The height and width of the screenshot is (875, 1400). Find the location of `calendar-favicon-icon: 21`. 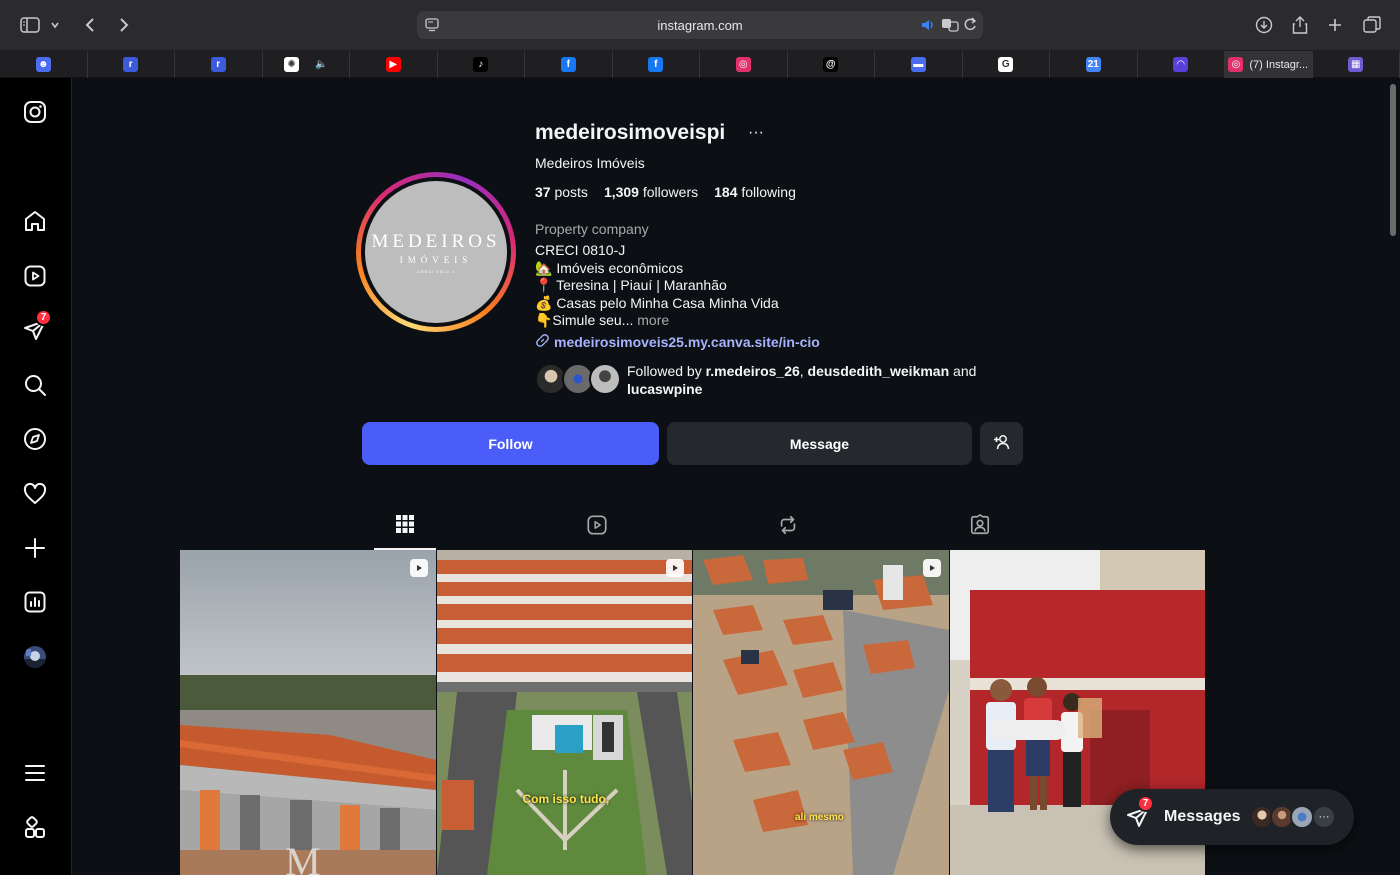

calendar-favicon-icon: 21 is located at coordinates (1093, 64).